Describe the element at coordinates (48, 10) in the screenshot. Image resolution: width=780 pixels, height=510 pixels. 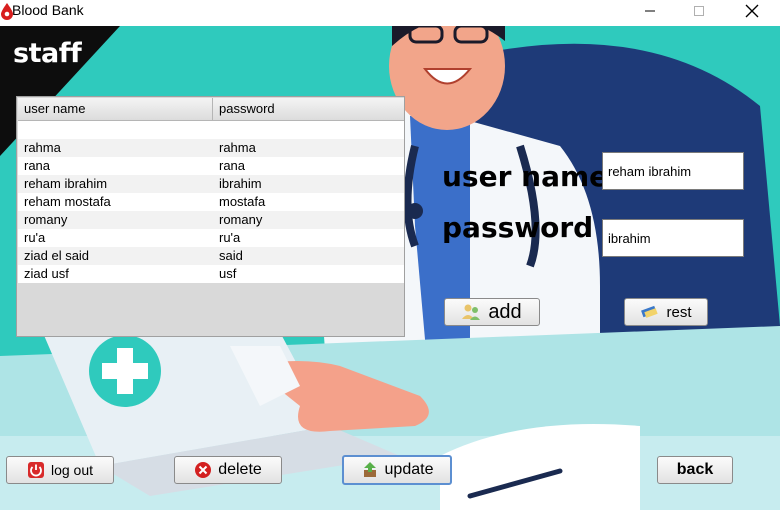
I see `window-title: Blood Bank` at that location.